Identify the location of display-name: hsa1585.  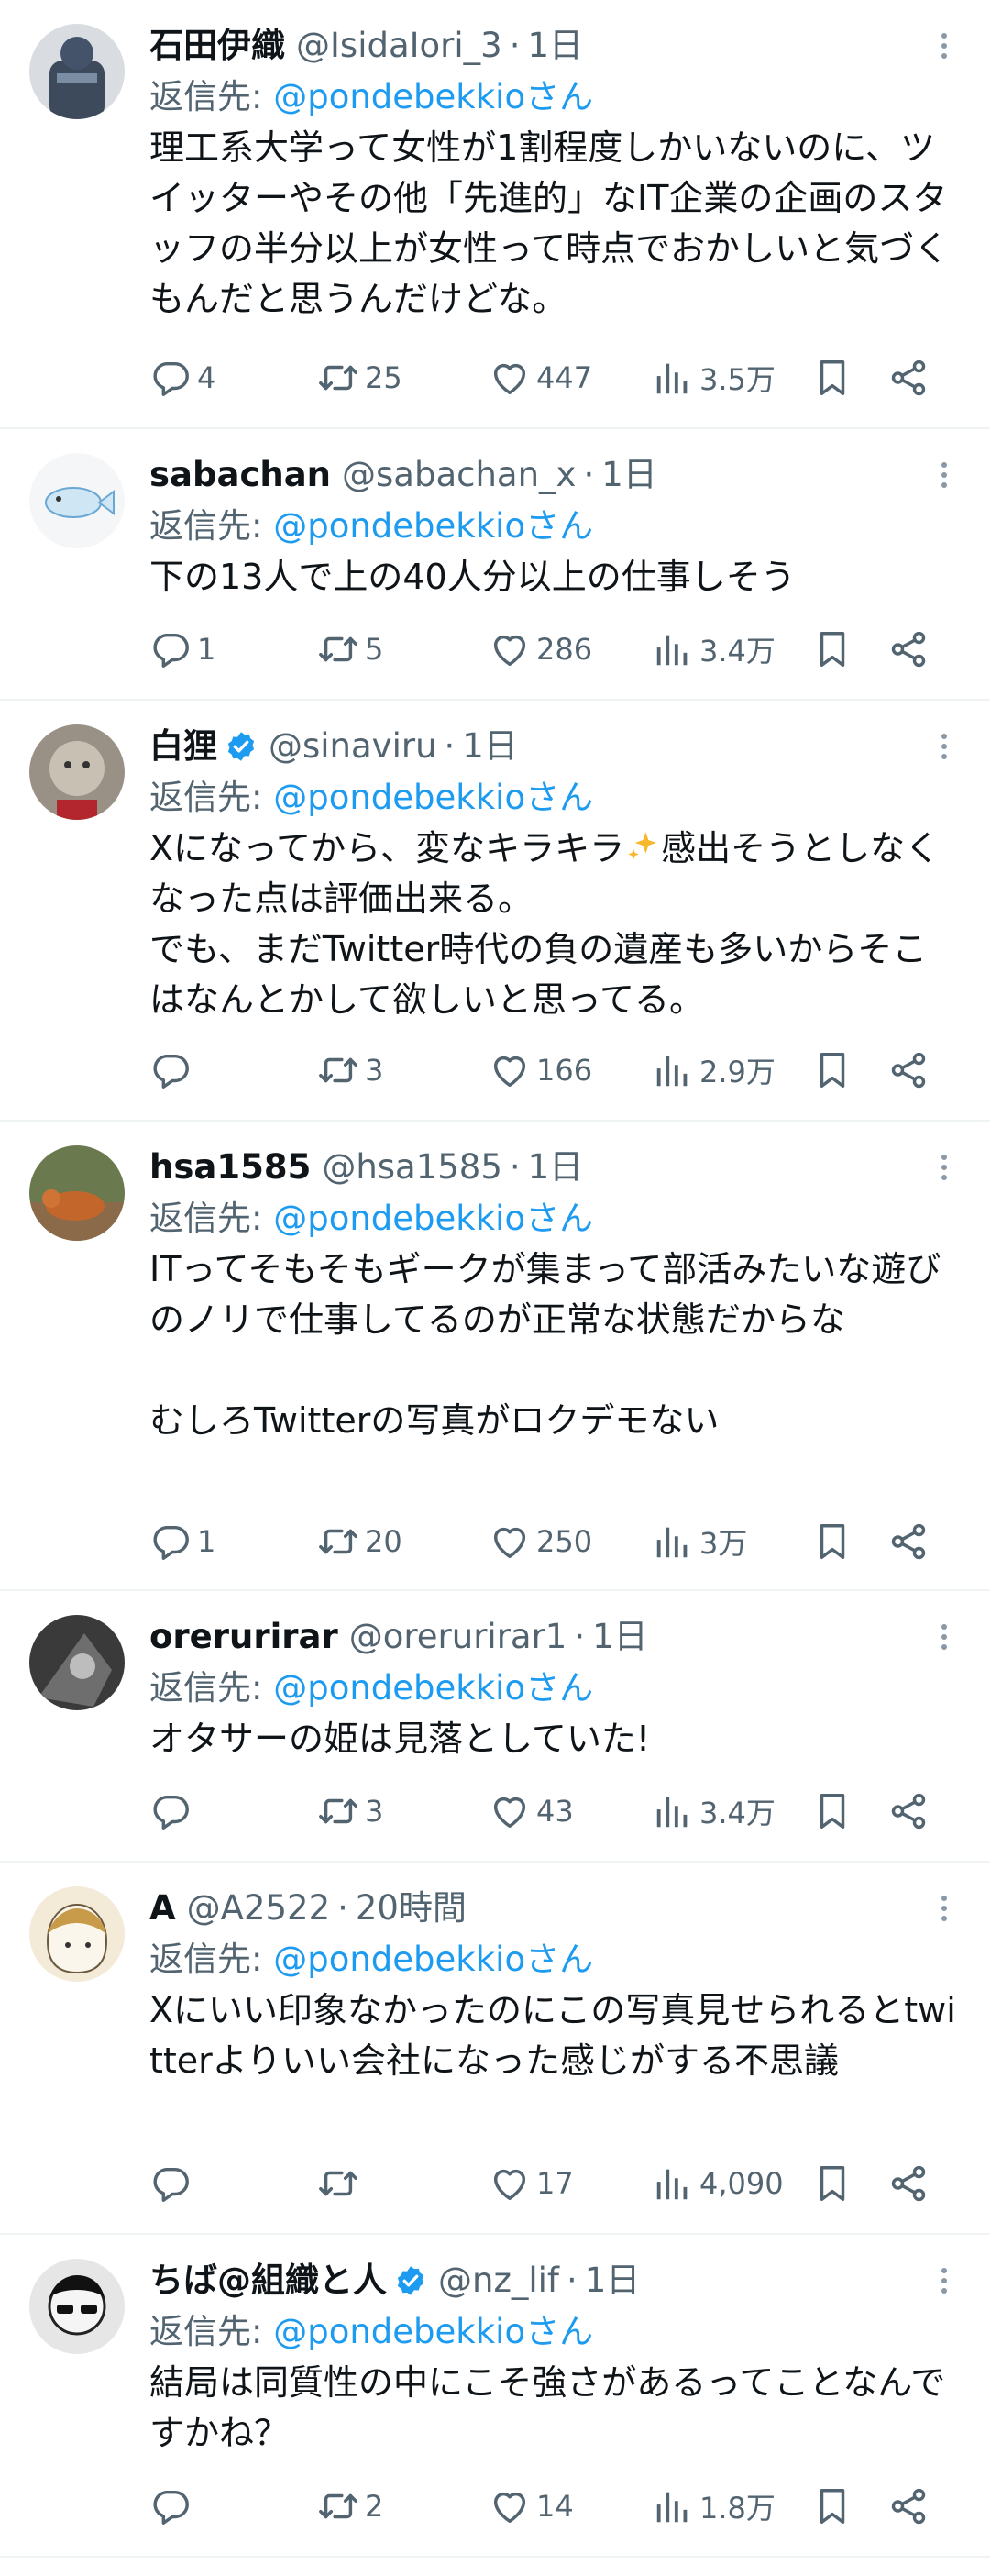
(230, 1167).